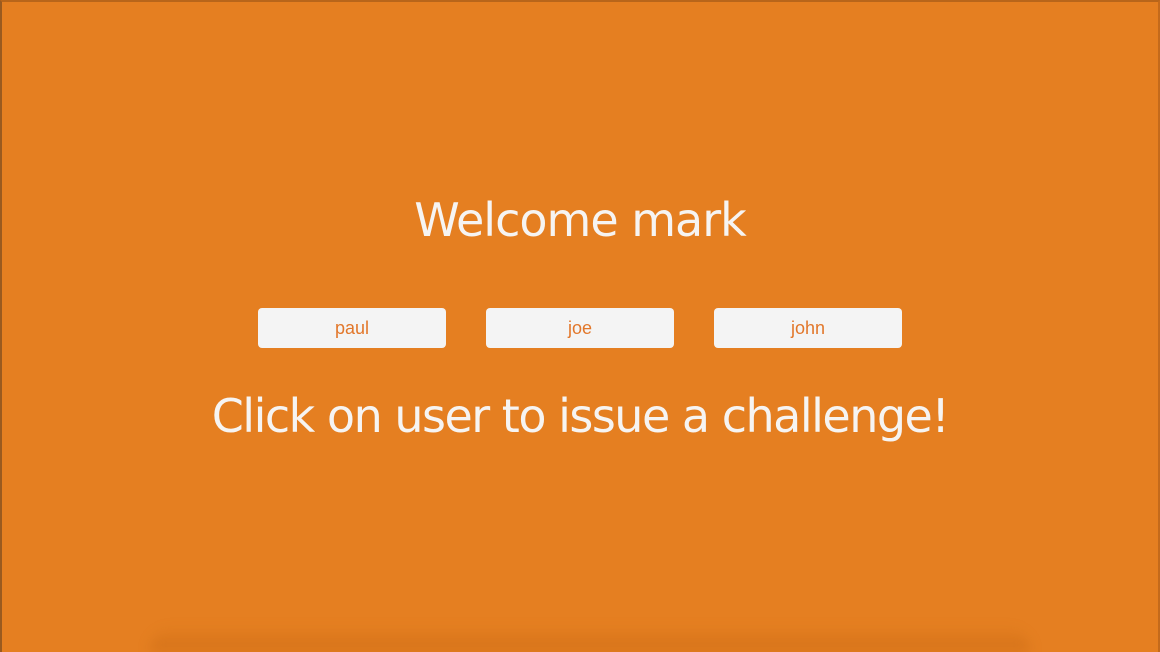  Describe the element at coordinates (808, 328) in the screenshot. I see `user-button-john: john` at that location.